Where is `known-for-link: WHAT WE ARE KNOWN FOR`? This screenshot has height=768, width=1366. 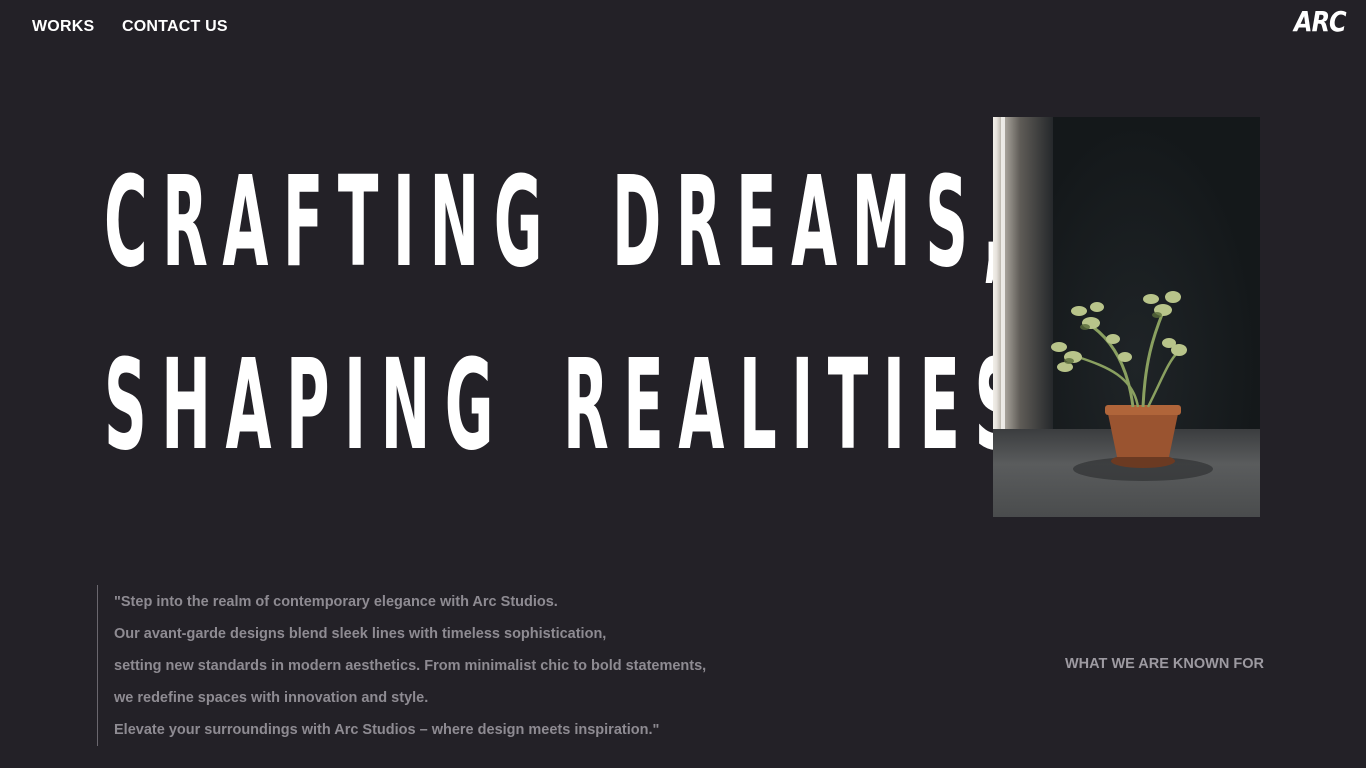
known-for-link: WHAT WE ARE KNOWN FOR is located at coordinates (1164, 664).